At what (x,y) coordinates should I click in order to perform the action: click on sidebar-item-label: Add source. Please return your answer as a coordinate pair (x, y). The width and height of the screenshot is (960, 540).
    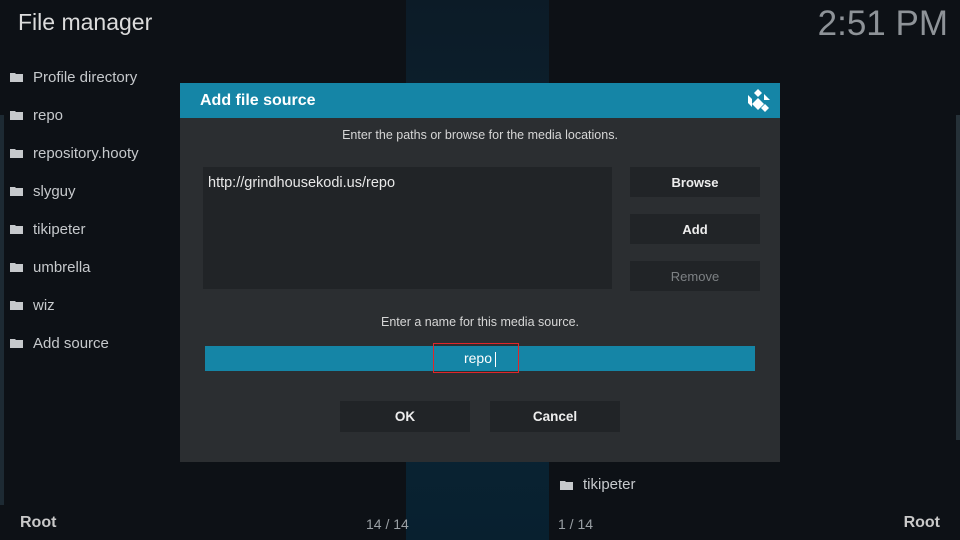
    Looking at the image, I should click on (71, 343).